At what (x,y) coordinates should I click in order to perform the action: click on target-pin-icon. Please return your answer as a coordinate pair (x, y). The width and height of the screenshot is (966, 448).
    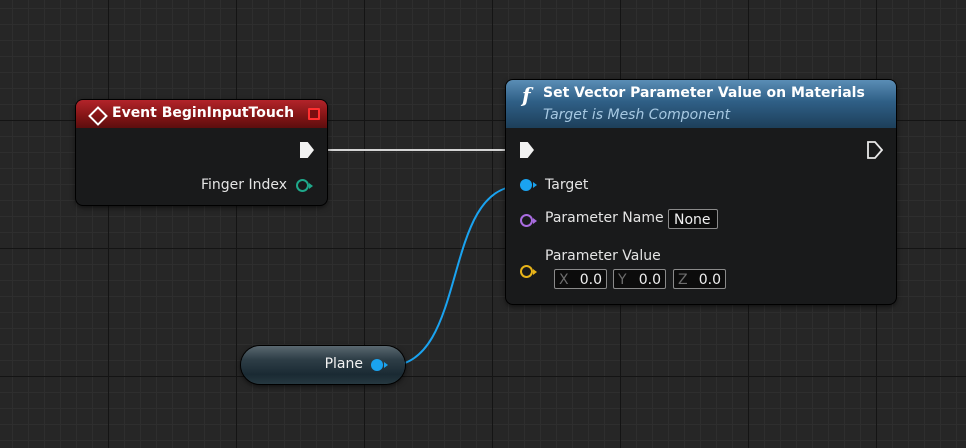
    Looking at the image, I should click on (528, 185).